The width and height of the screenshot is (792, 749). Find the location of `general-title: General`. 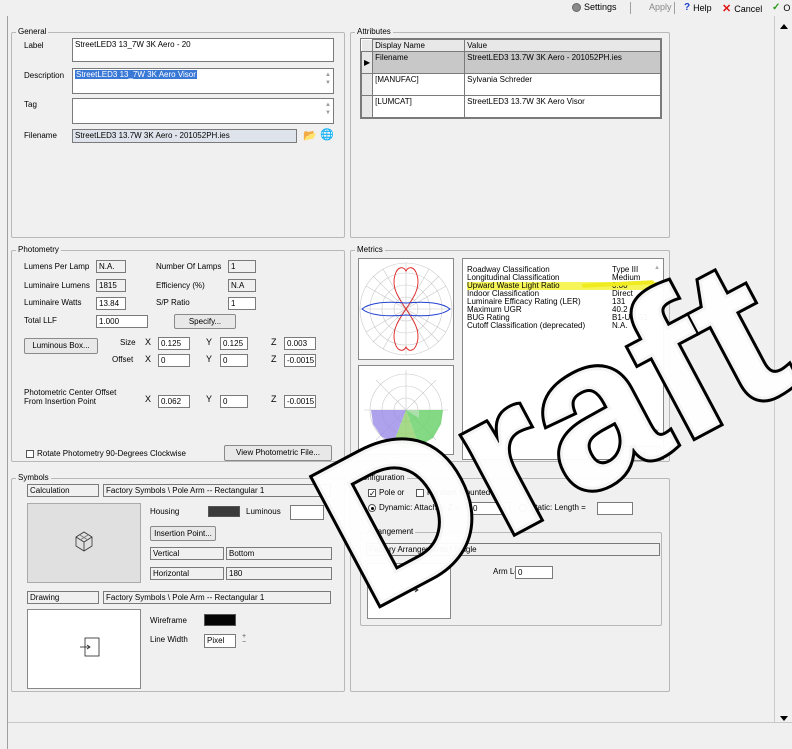

general-title: General is located at coordinates (32, 31).